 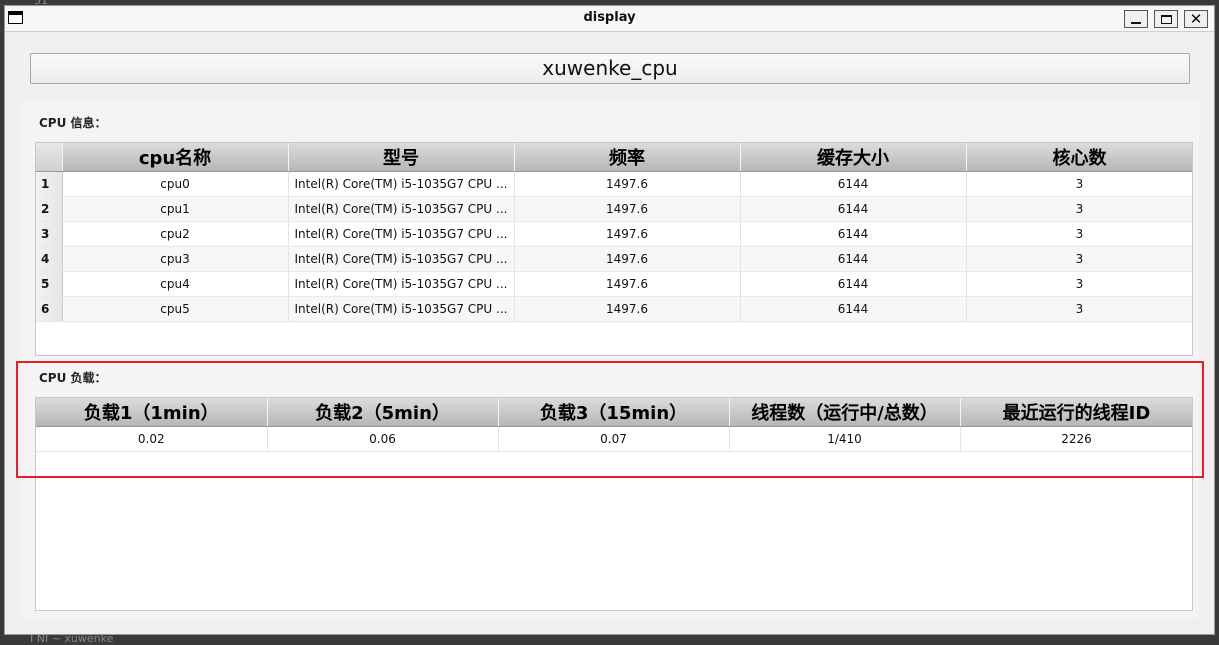 What do you see at coordinates (49, 209) in the screenshot?
I see `row-number: 2` at bounding box center [49, 209].